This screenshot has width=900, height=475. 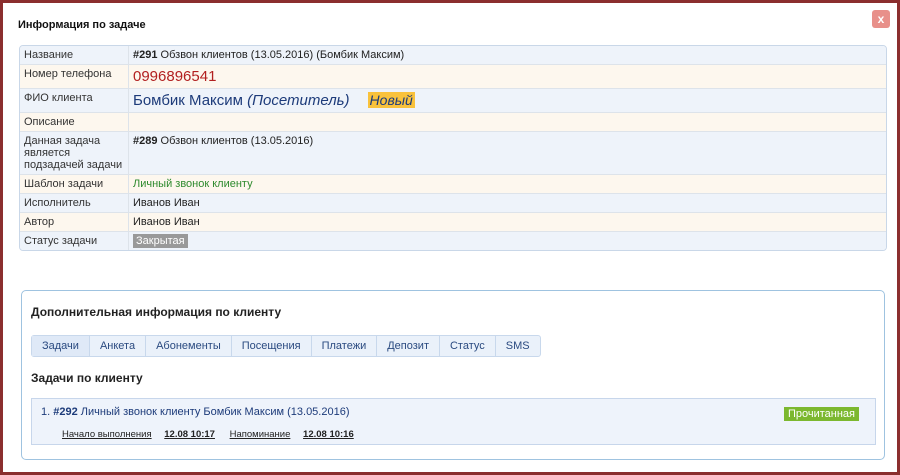 What do you see at coordinates (391, 100) in the screenshot?
I see `client-status-badge: Новый` at bounding box center [391, 100].